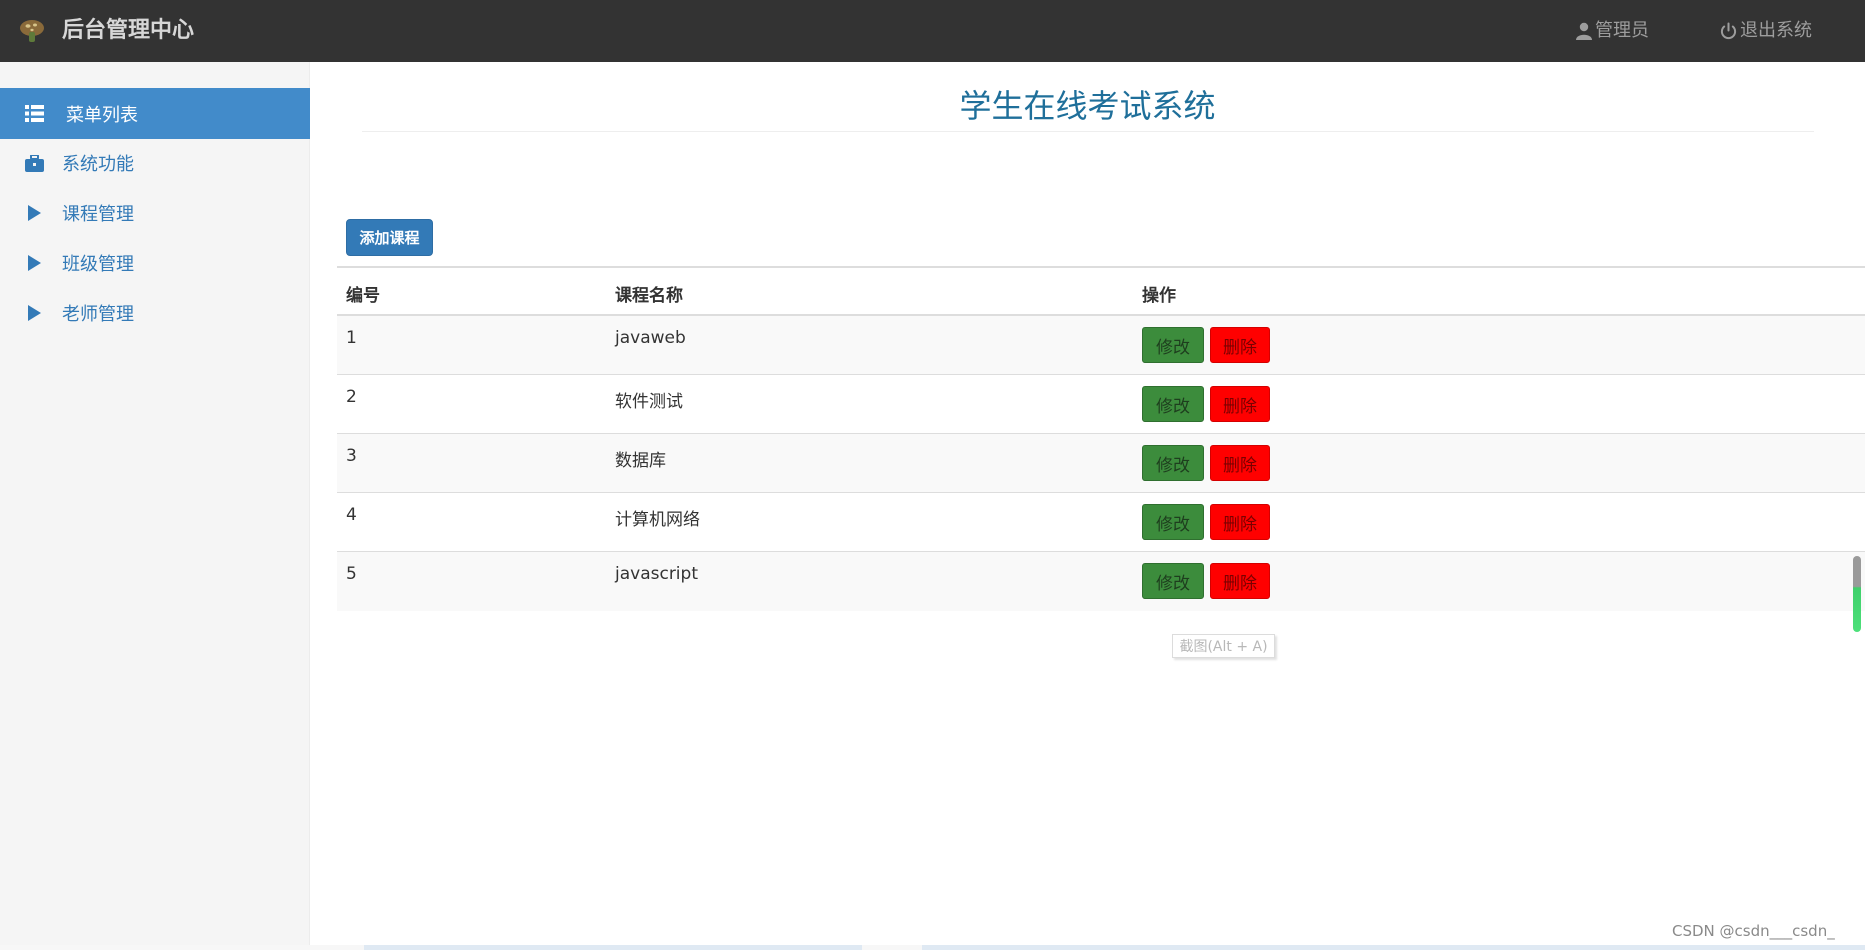 The width and height of the screenshot is (1865, 950). I want to click on page-title: 学生在线考试系统, so click(1087, 106).